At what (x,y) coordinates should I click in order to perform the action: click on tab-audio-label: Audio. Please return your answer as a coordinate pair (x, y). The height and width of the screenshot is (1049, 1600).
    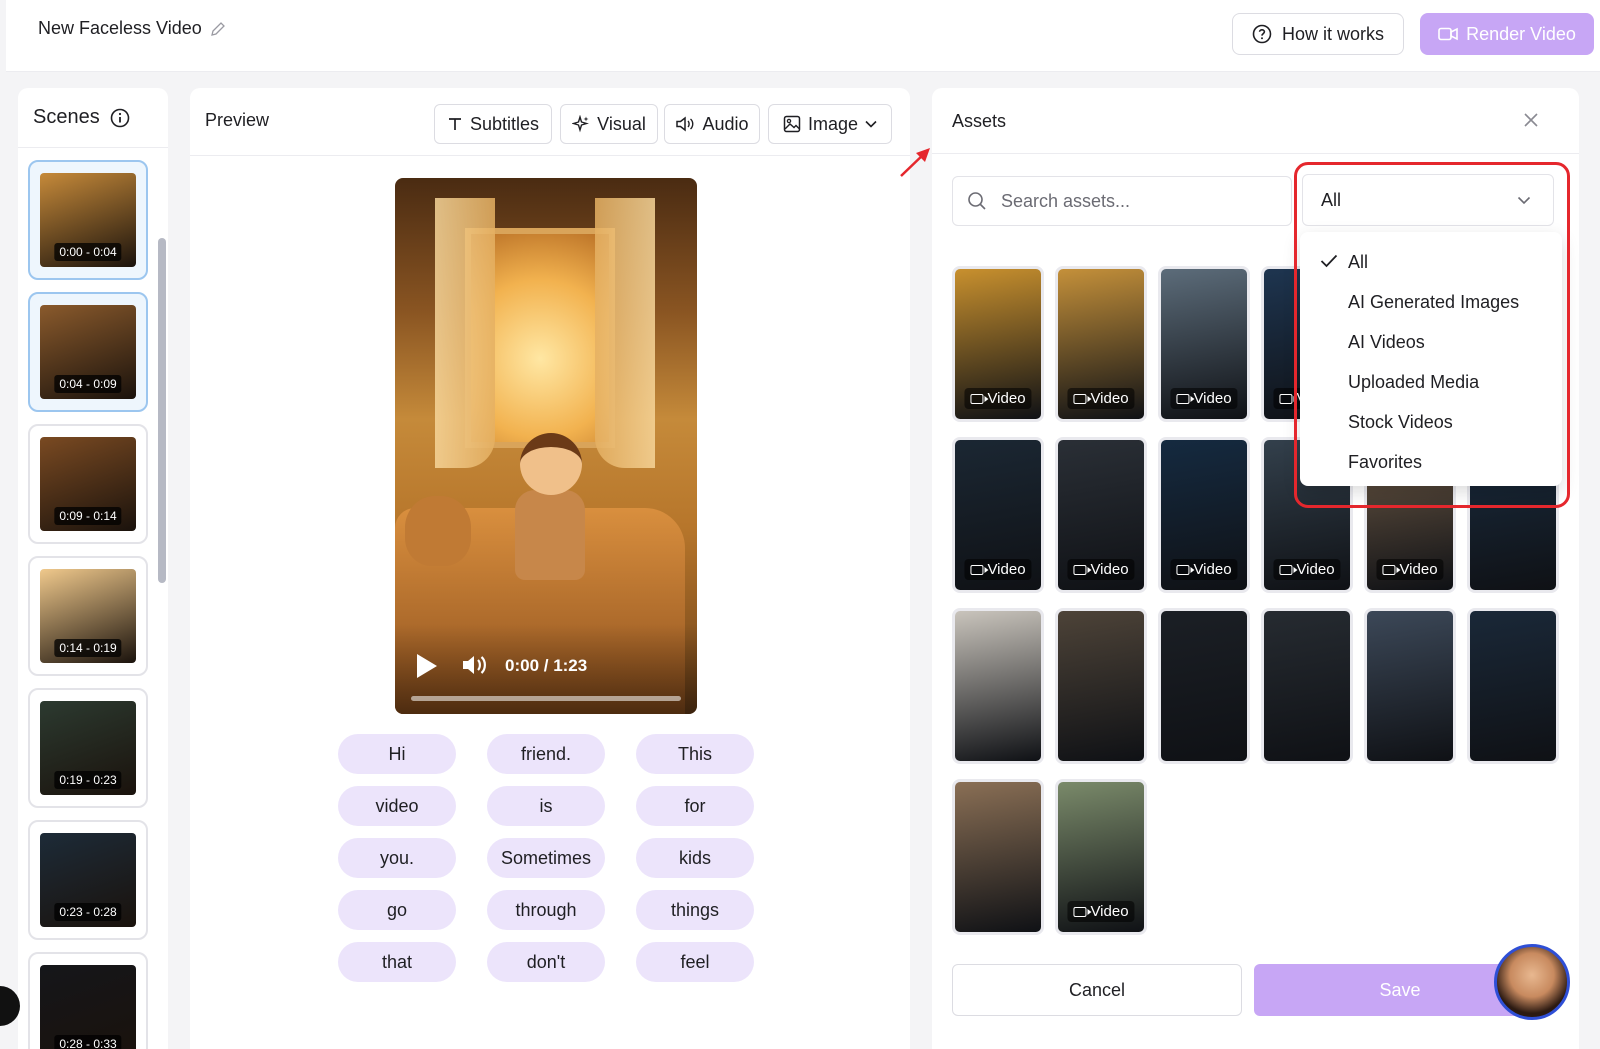
    Looking at the image, I should click on (725, 123).